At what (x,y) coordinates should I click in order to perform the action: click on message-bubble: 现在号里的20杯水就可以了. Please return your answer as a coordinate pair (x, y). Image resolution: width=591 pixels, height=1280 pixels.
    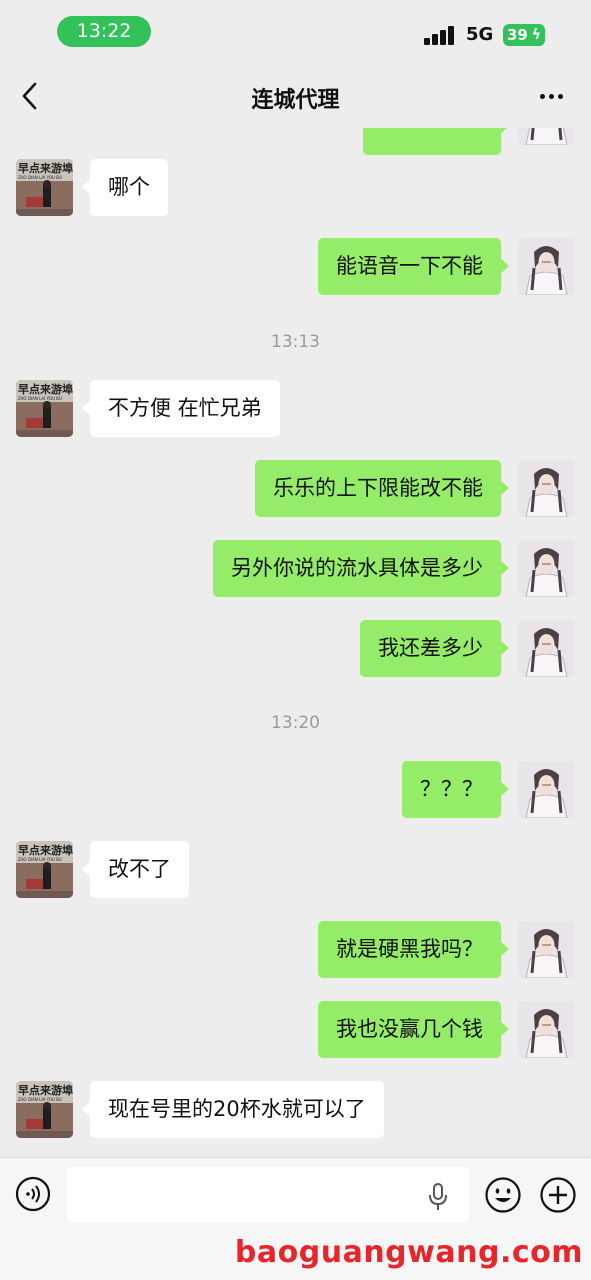
    Looking at the image, I should click on (233, 1109).